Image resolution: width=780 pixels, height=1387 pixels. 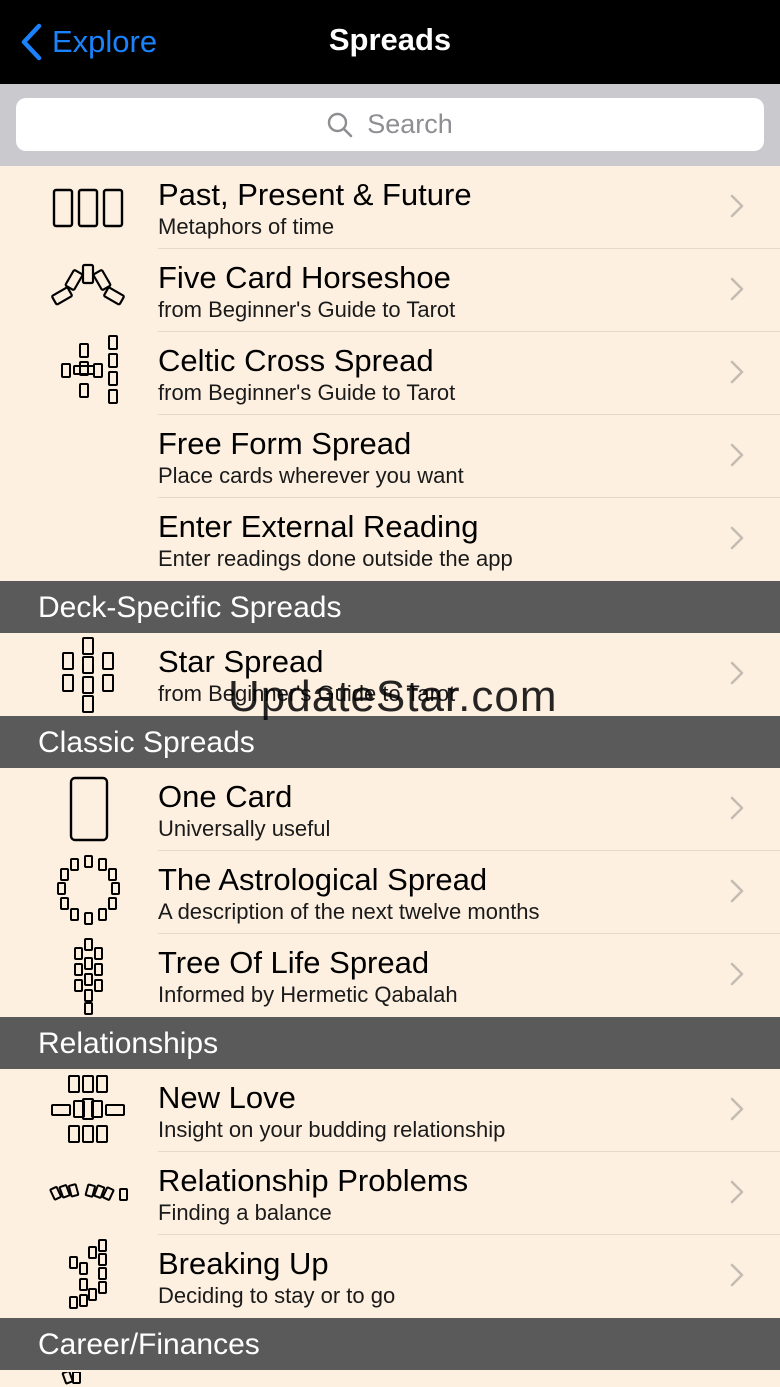 I want to click on row-title: Enter External Reading, so click(x=318, y=526).